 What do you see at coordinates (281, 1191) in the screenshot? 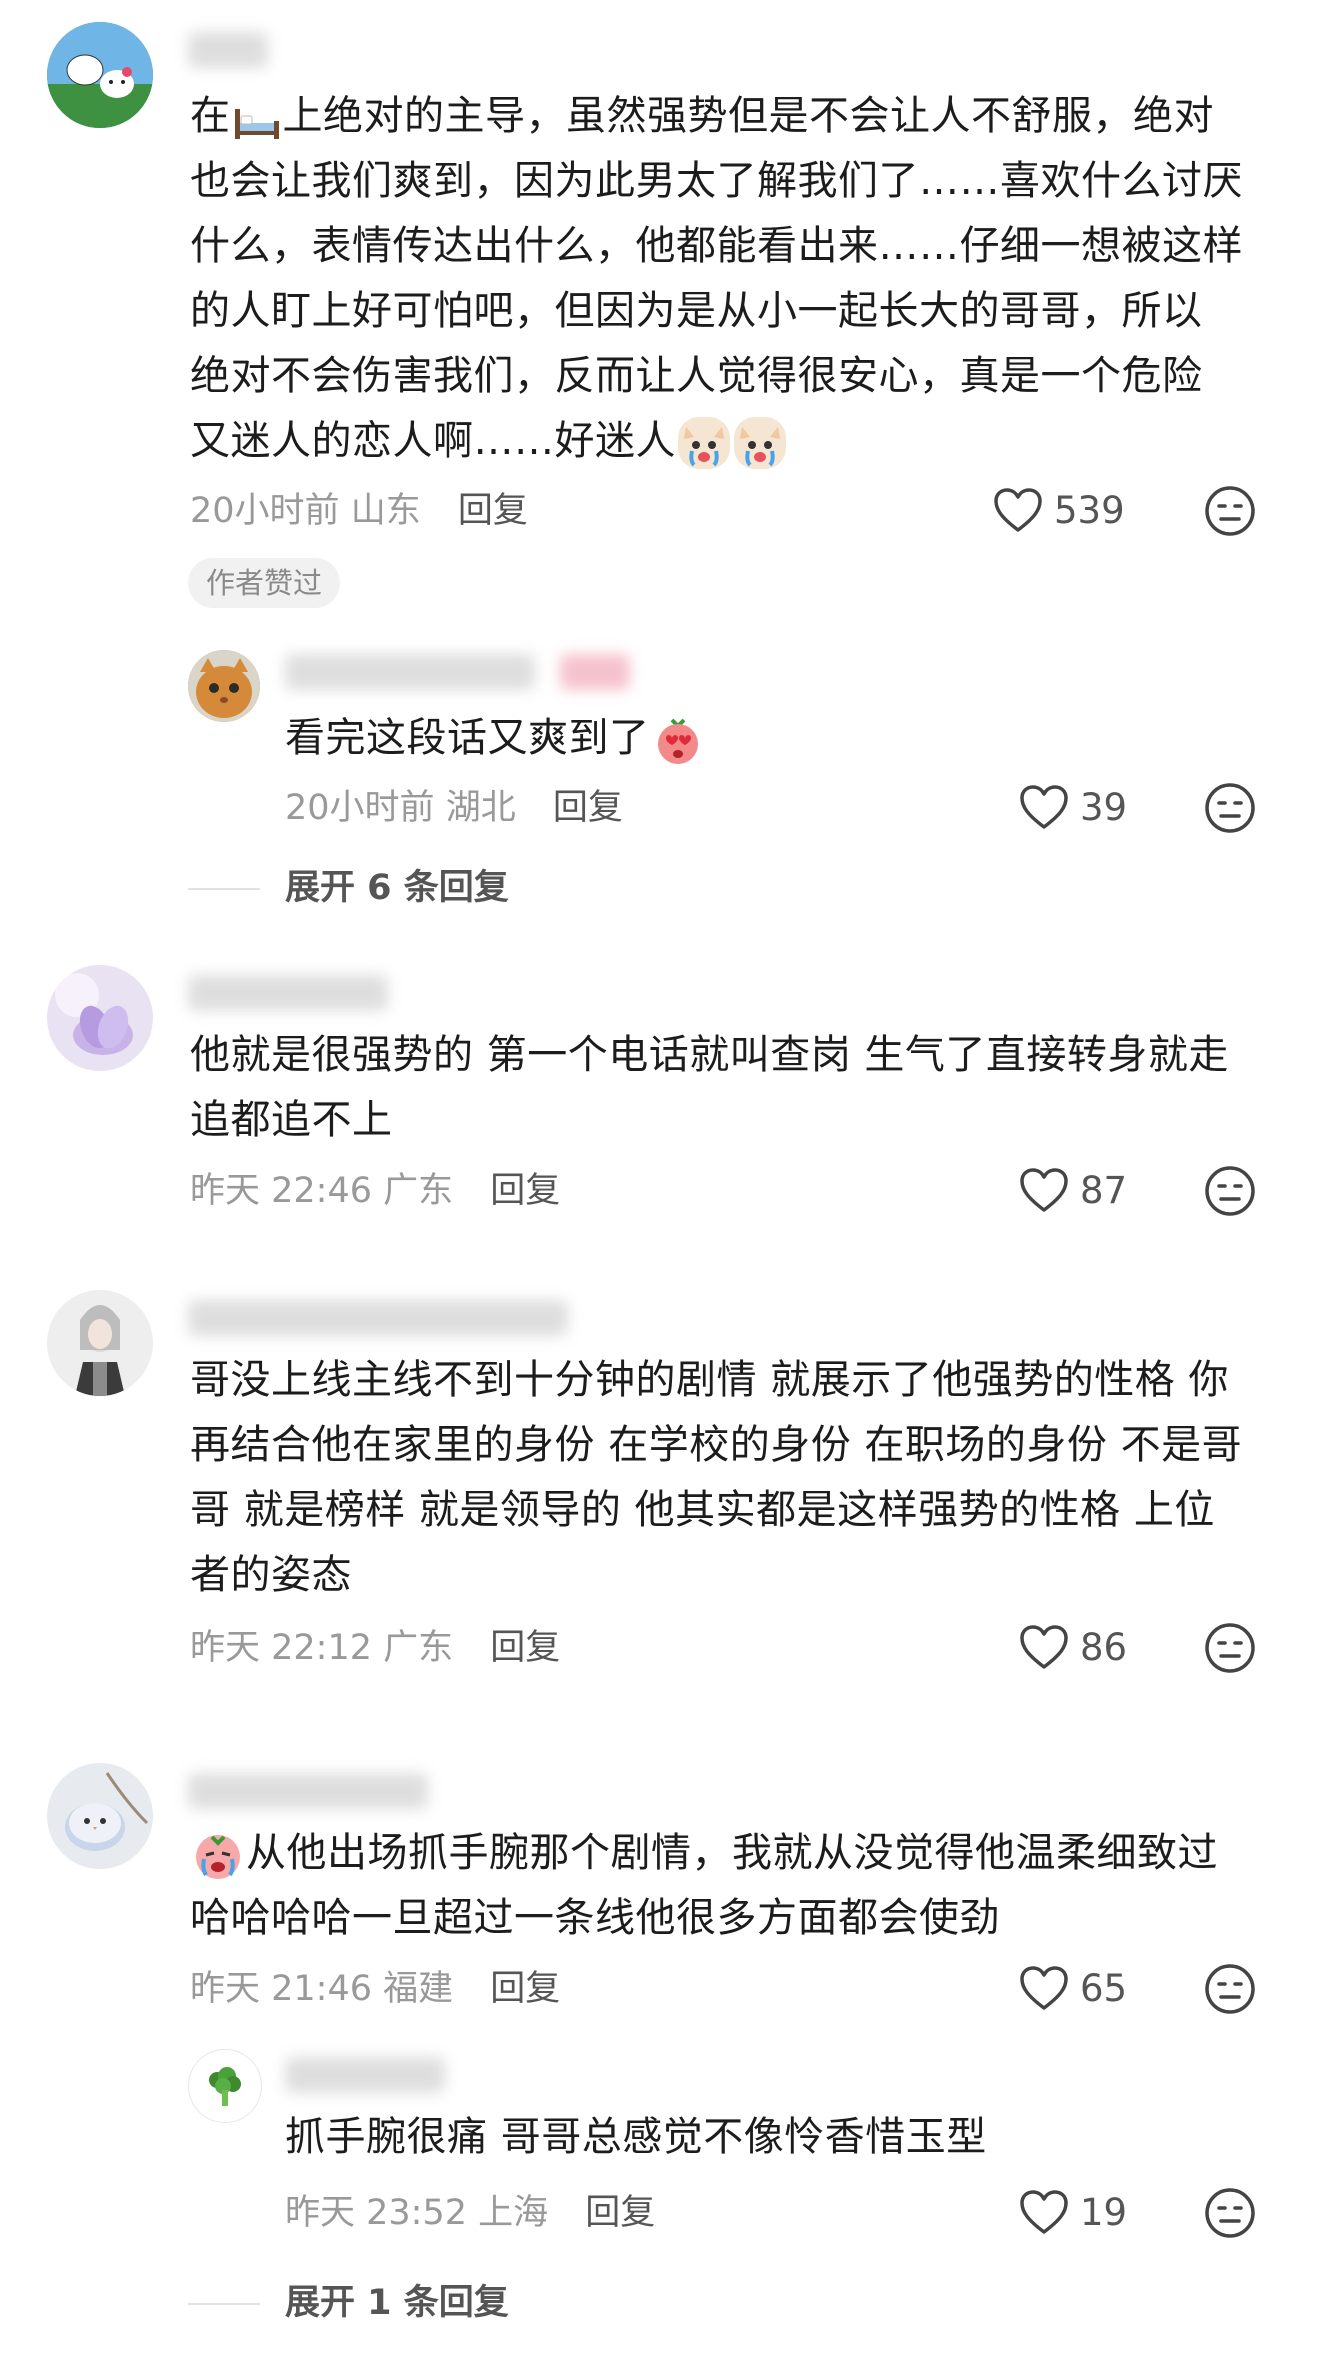
I see `comment-time: 昨天 22:46` at bounding box center [281, 1191].